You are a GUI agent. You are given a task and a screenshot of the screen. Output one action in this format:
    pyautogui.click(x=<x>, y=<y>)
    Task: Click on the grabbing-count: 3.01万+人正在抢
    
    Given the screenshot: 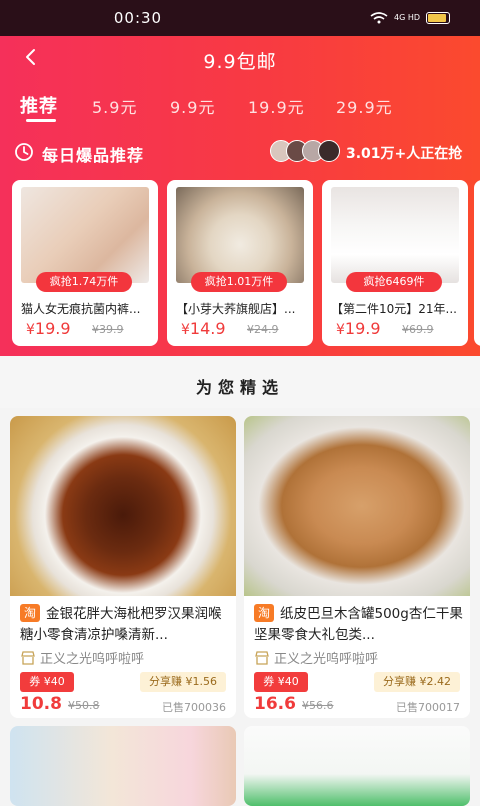 What is the action you would take?
    pyautogui.click(x=404, y=154)
    